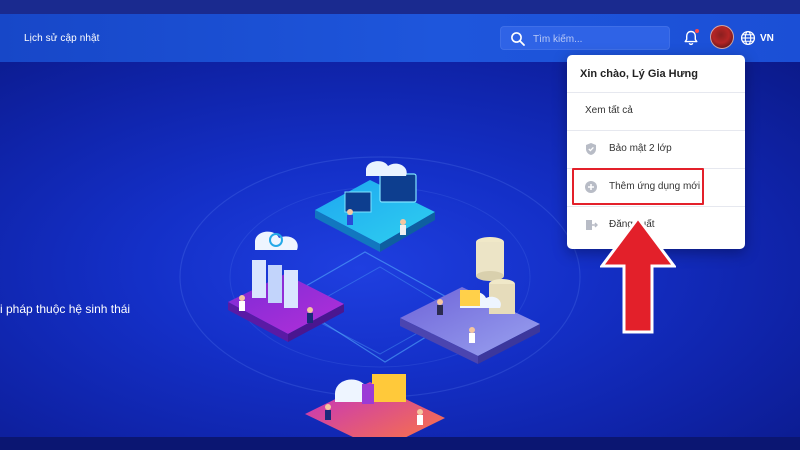 The image size is (800, 450). Describe the element at coordinates (591, 149) in the screenshot. I see `shield-icon` at that location.